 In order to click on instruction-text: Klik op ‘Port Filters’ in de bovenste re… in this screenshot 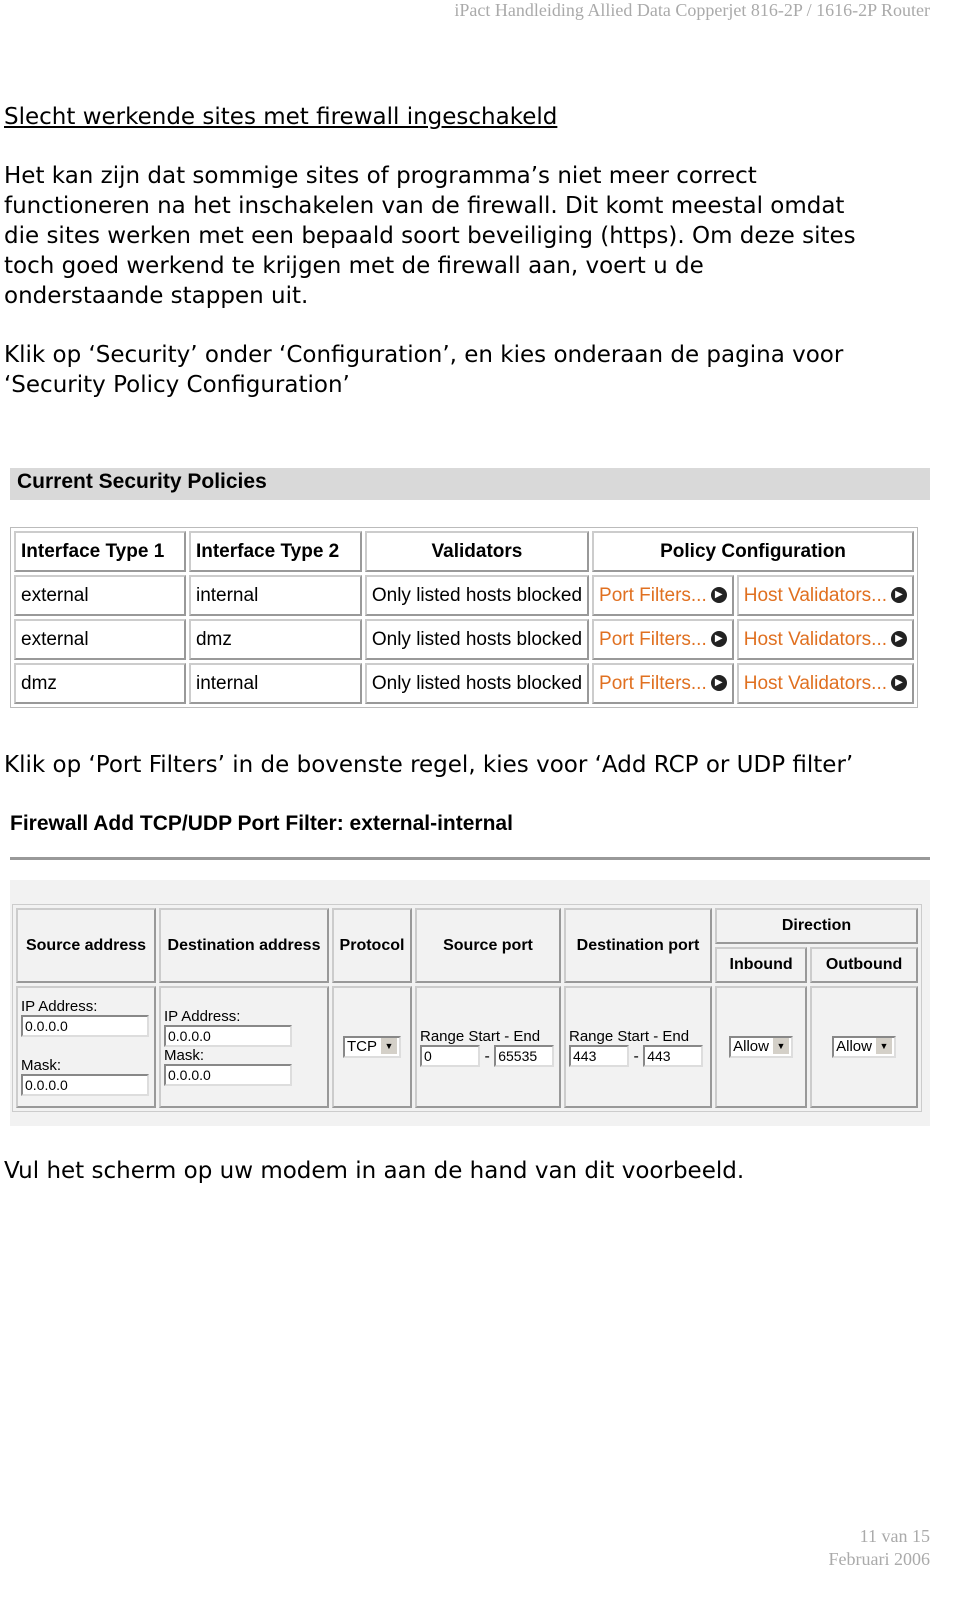, I will do `click(429, 765)`.